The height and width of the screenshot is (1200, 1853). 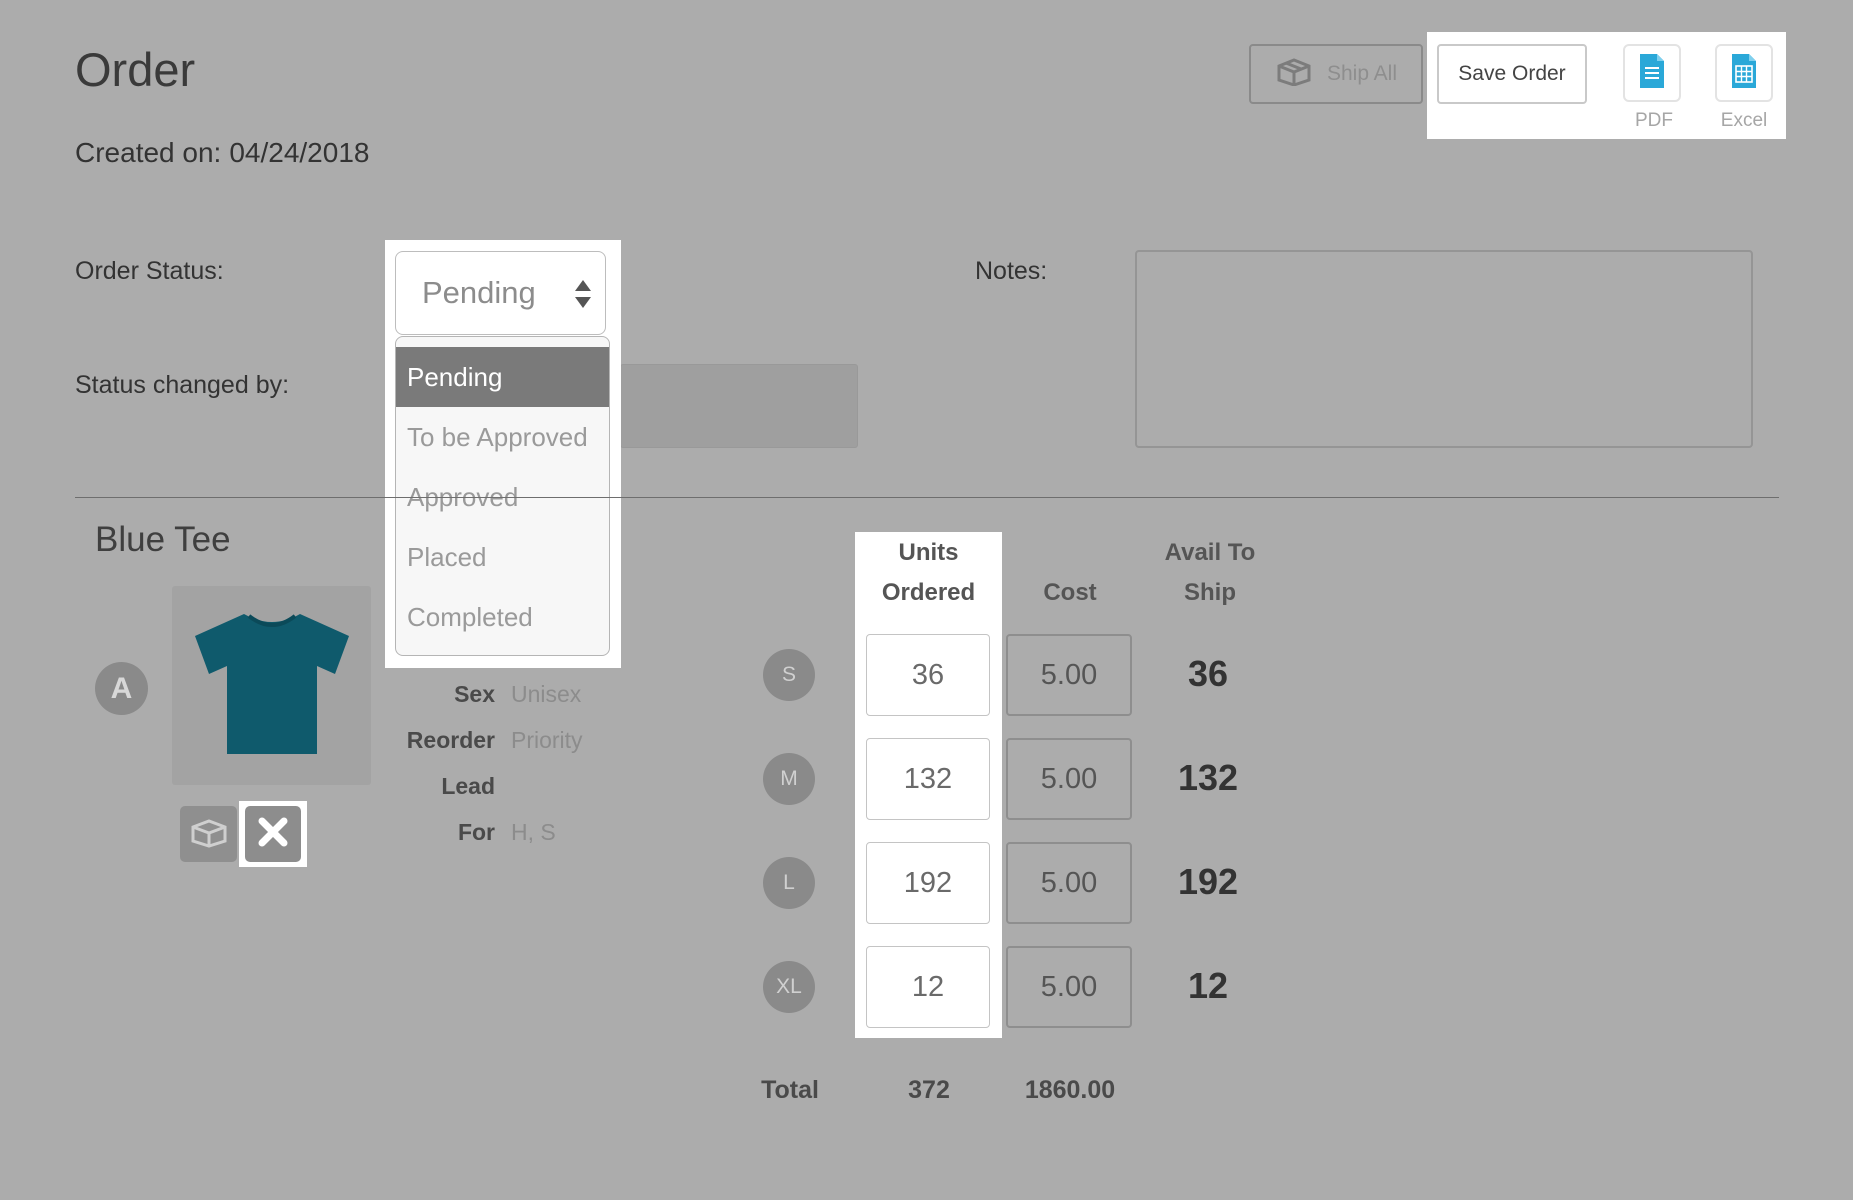 What do you see at coordinates (929, 1090) in the screenshot?
I see `total-units: 372` at bounding box center [929, 1090].